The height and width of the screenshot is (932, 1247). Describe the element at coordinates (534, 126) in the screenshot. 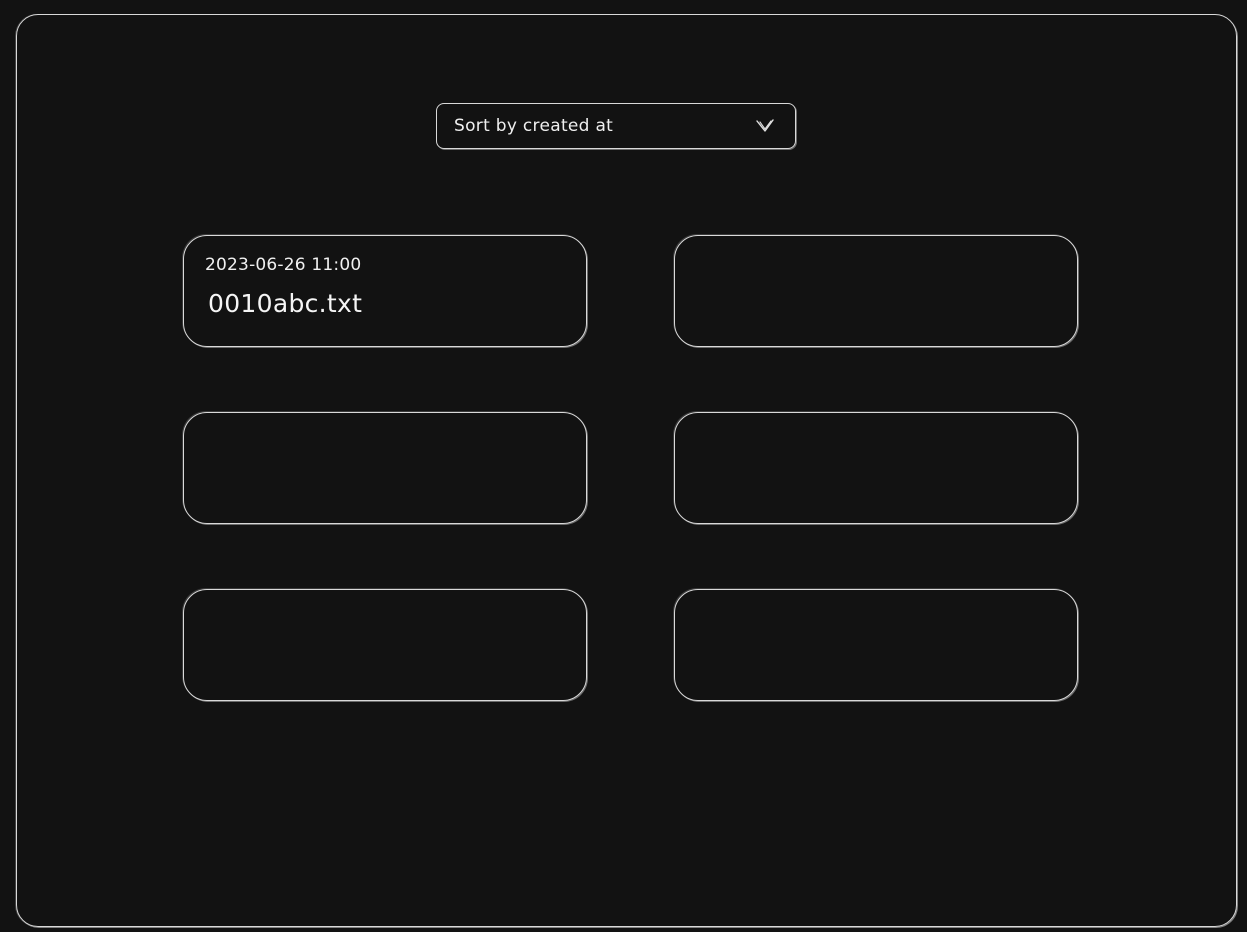

I see `sort-dropdown-label: Sort by created at` at that location.